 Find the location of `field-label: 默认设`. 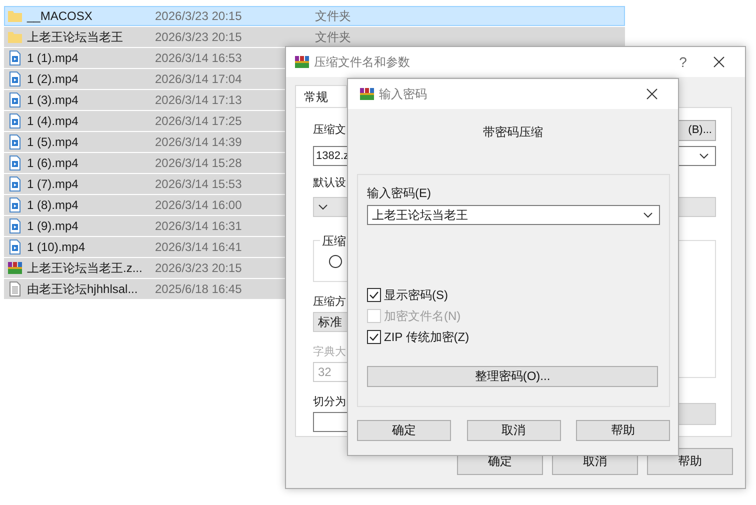

field-label: 默认设 is located at coordinates (329, 183).